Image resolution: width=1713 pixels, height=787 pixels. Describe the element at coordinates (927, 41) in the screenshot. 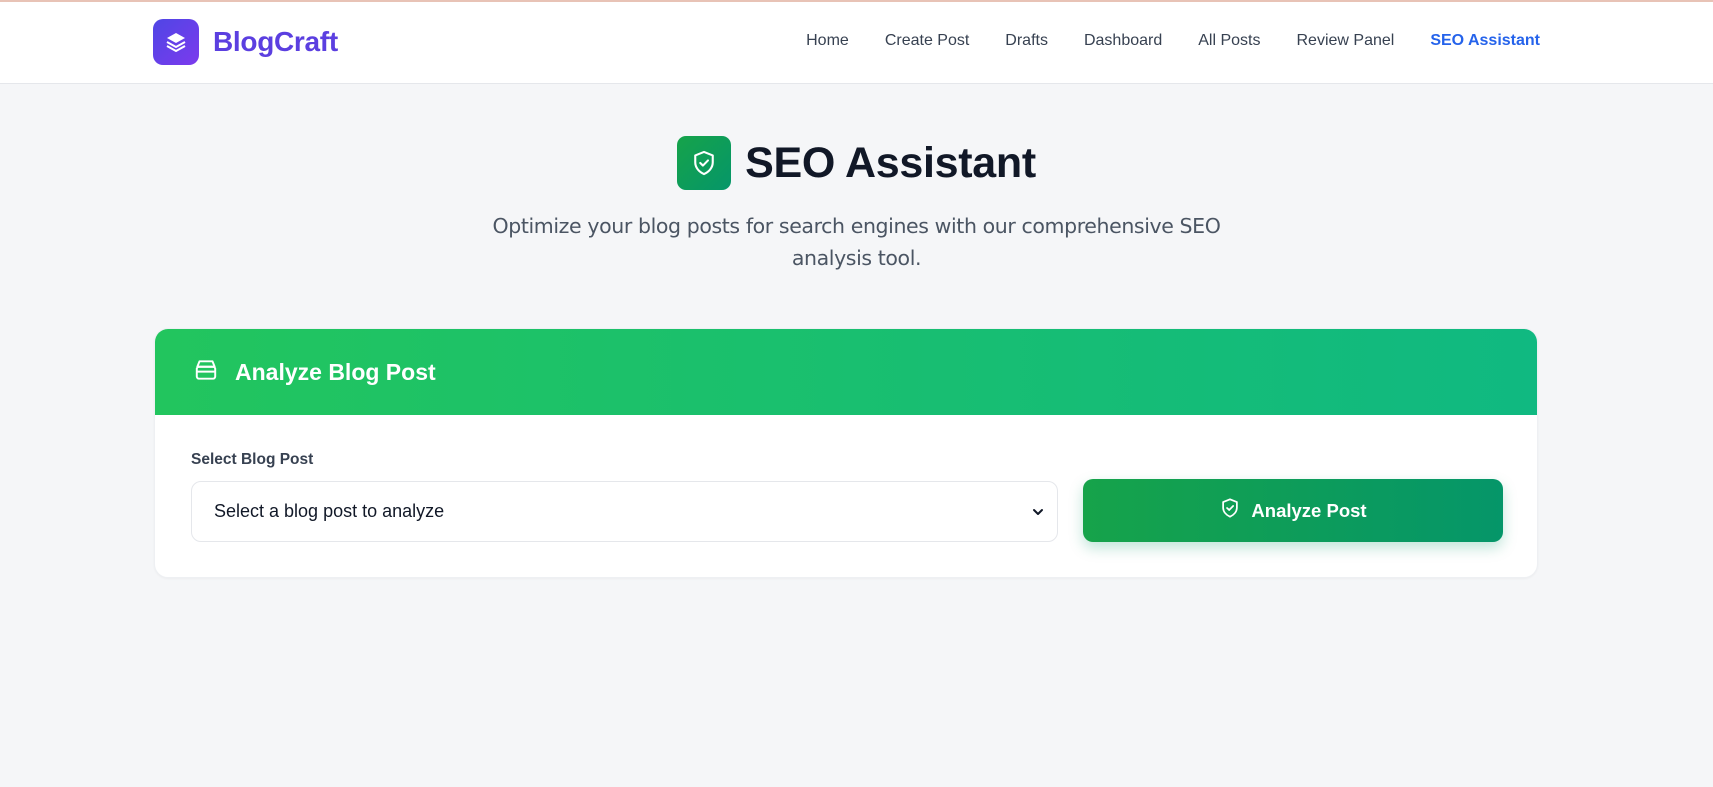

I see `nav-item-create-post: Create Post` at that location.